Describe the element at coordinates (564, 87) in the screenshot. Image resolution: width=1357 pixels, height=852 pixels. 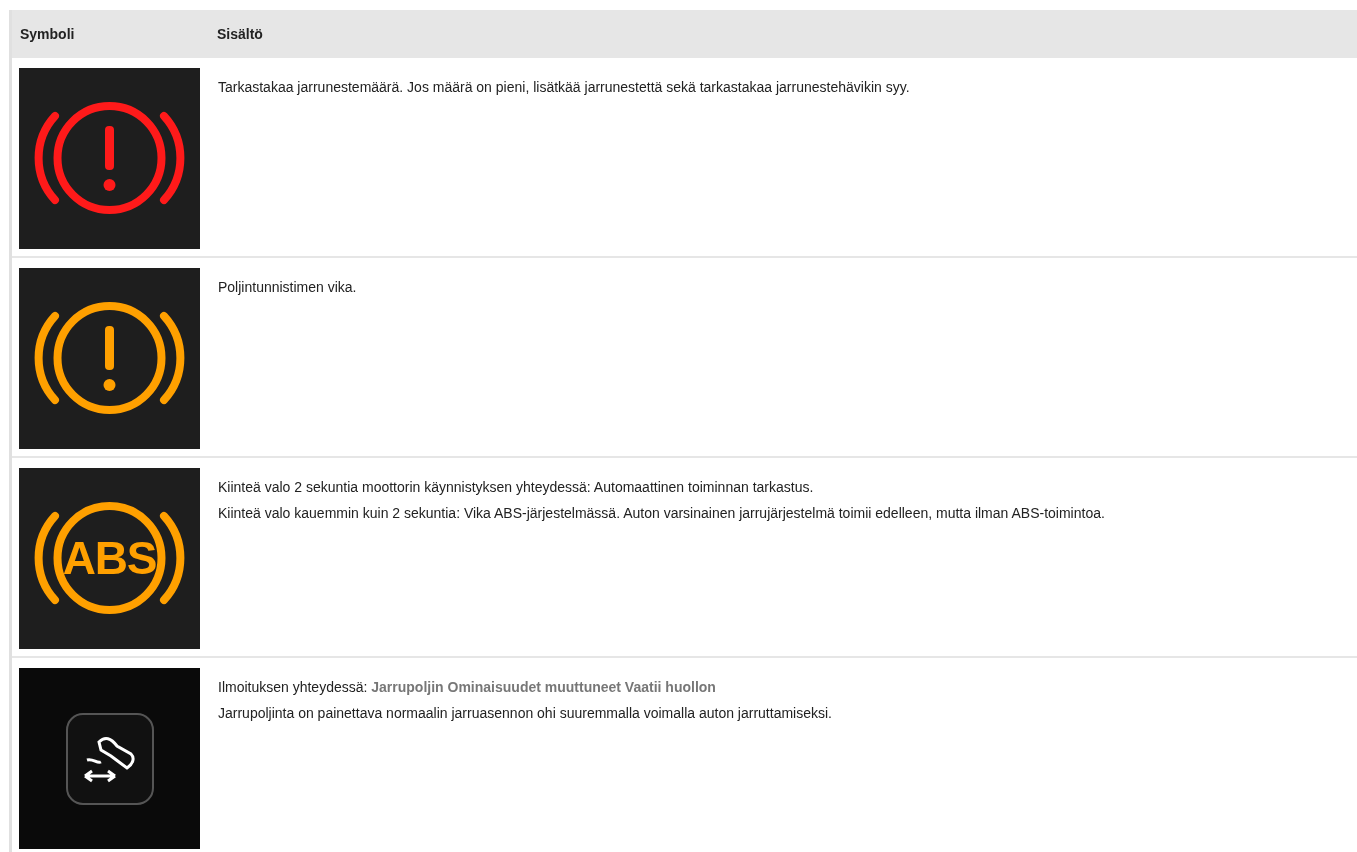
I see `description-text: Tarkastakaa jarrunestemäärä. Jos määrä on pieni, lisätkää jarrunestettä sekä tarkastakaa jarrunestehävikin syy.` at that location.